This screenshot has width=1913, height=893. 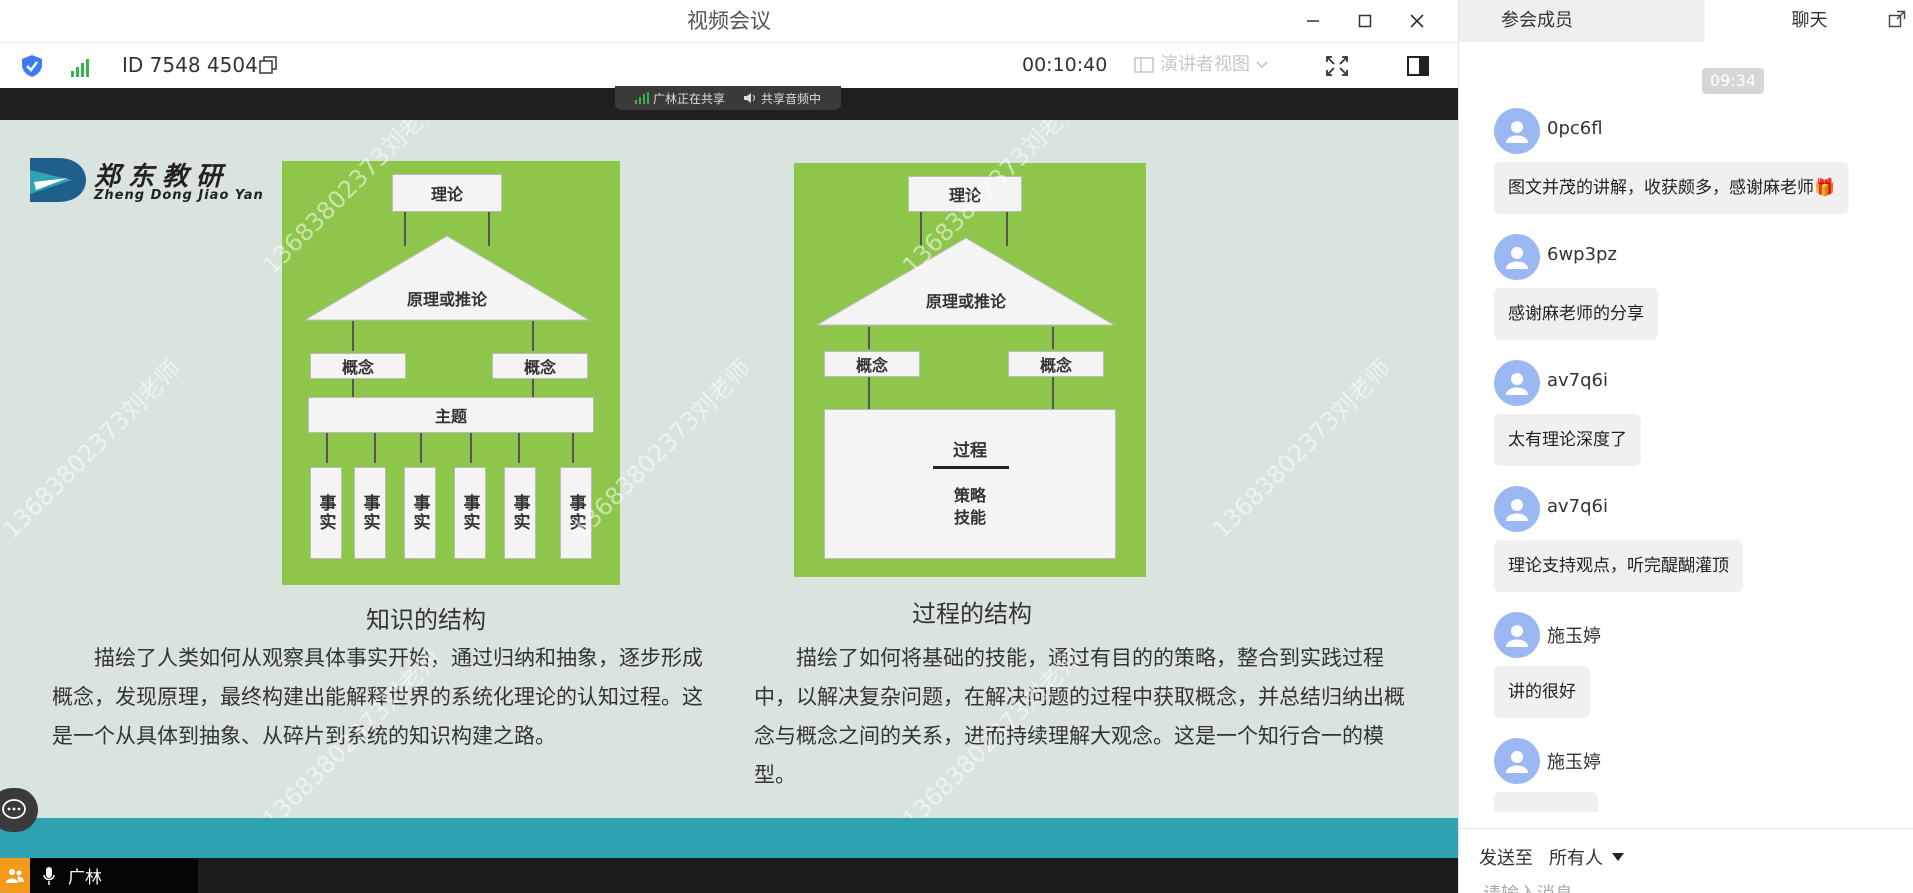 I want to click on principle-triangle, so click(x=965, y=281).